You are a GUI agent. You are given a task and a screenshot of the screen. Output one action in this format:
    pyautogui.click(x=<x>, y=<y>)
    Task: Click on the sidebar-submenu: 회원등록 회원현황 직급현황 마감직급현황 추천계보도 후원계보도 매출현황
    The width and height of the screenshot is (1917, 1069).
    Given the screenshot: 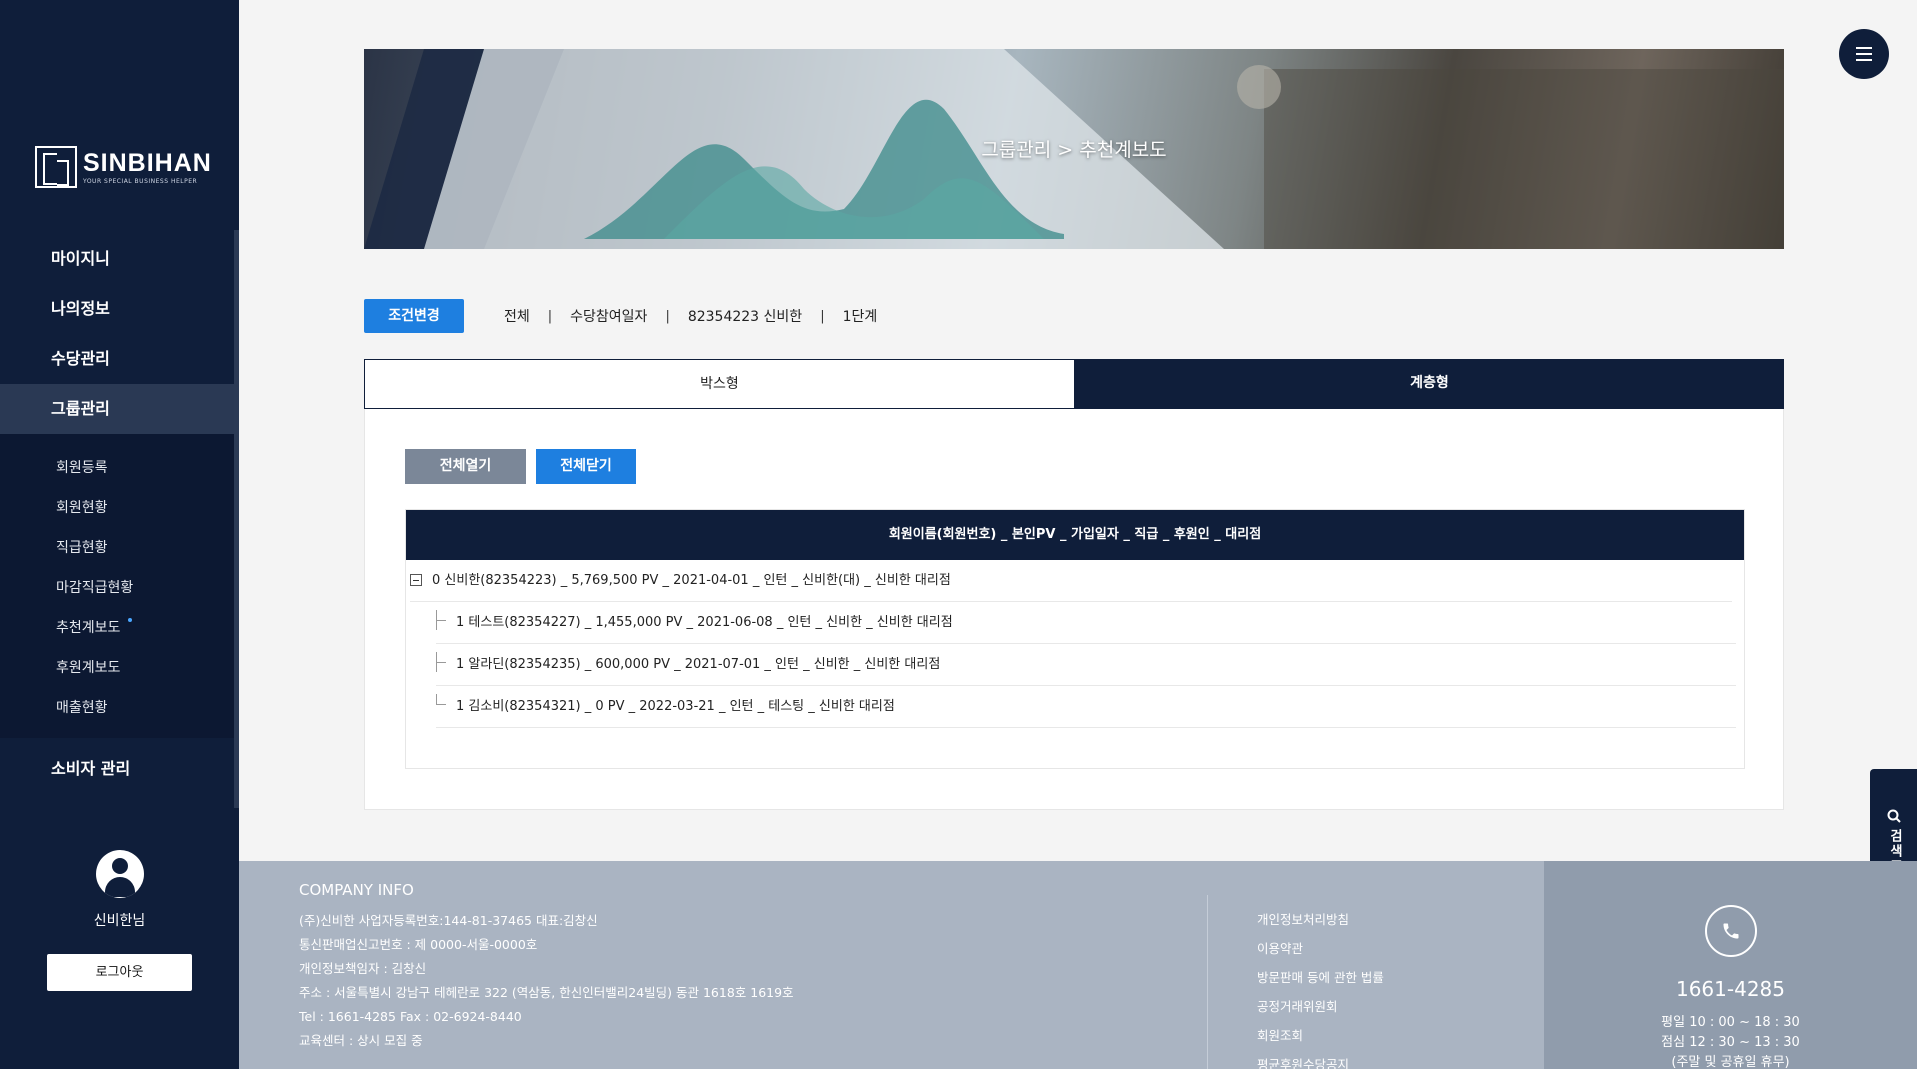 What is the action you would take?
    pyautogui.click(x=117, y=586)
    